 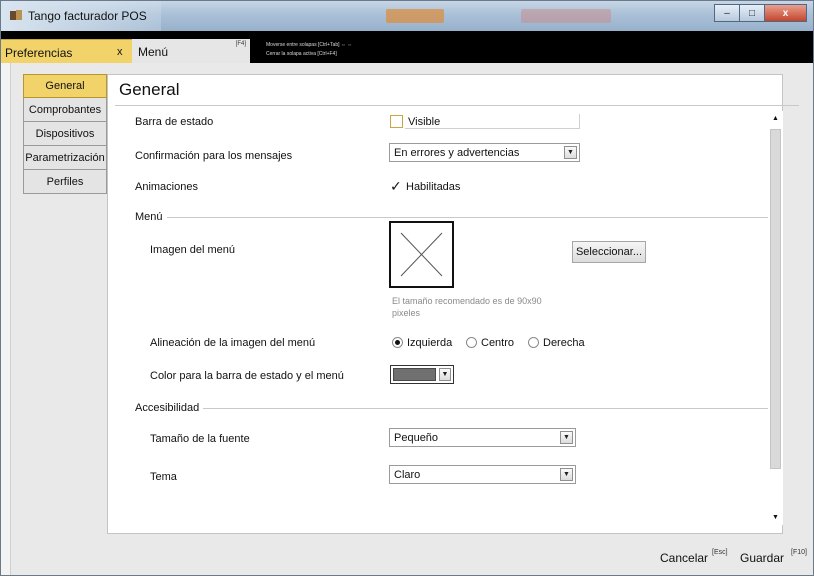 What do you see at coordinates (16, 15) in the screenshot?
I see `app-icon` at bounding box center [16, 15].